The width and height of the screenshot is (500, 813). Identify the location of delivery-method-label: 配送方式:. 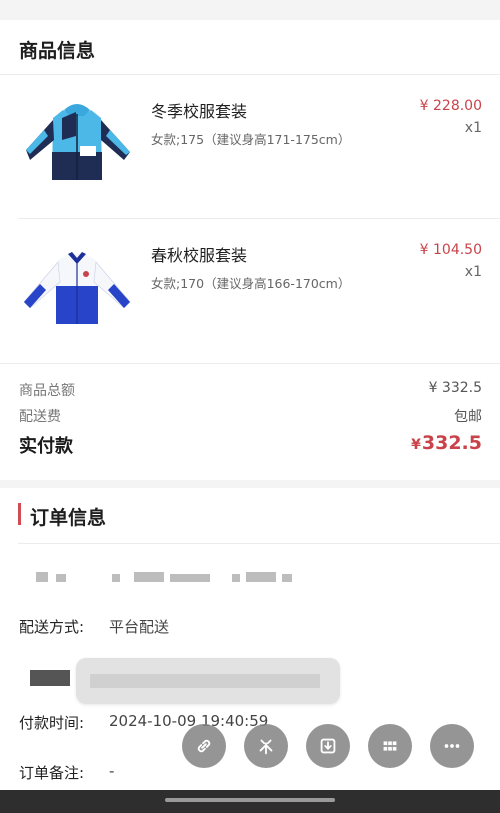
(52, 627).